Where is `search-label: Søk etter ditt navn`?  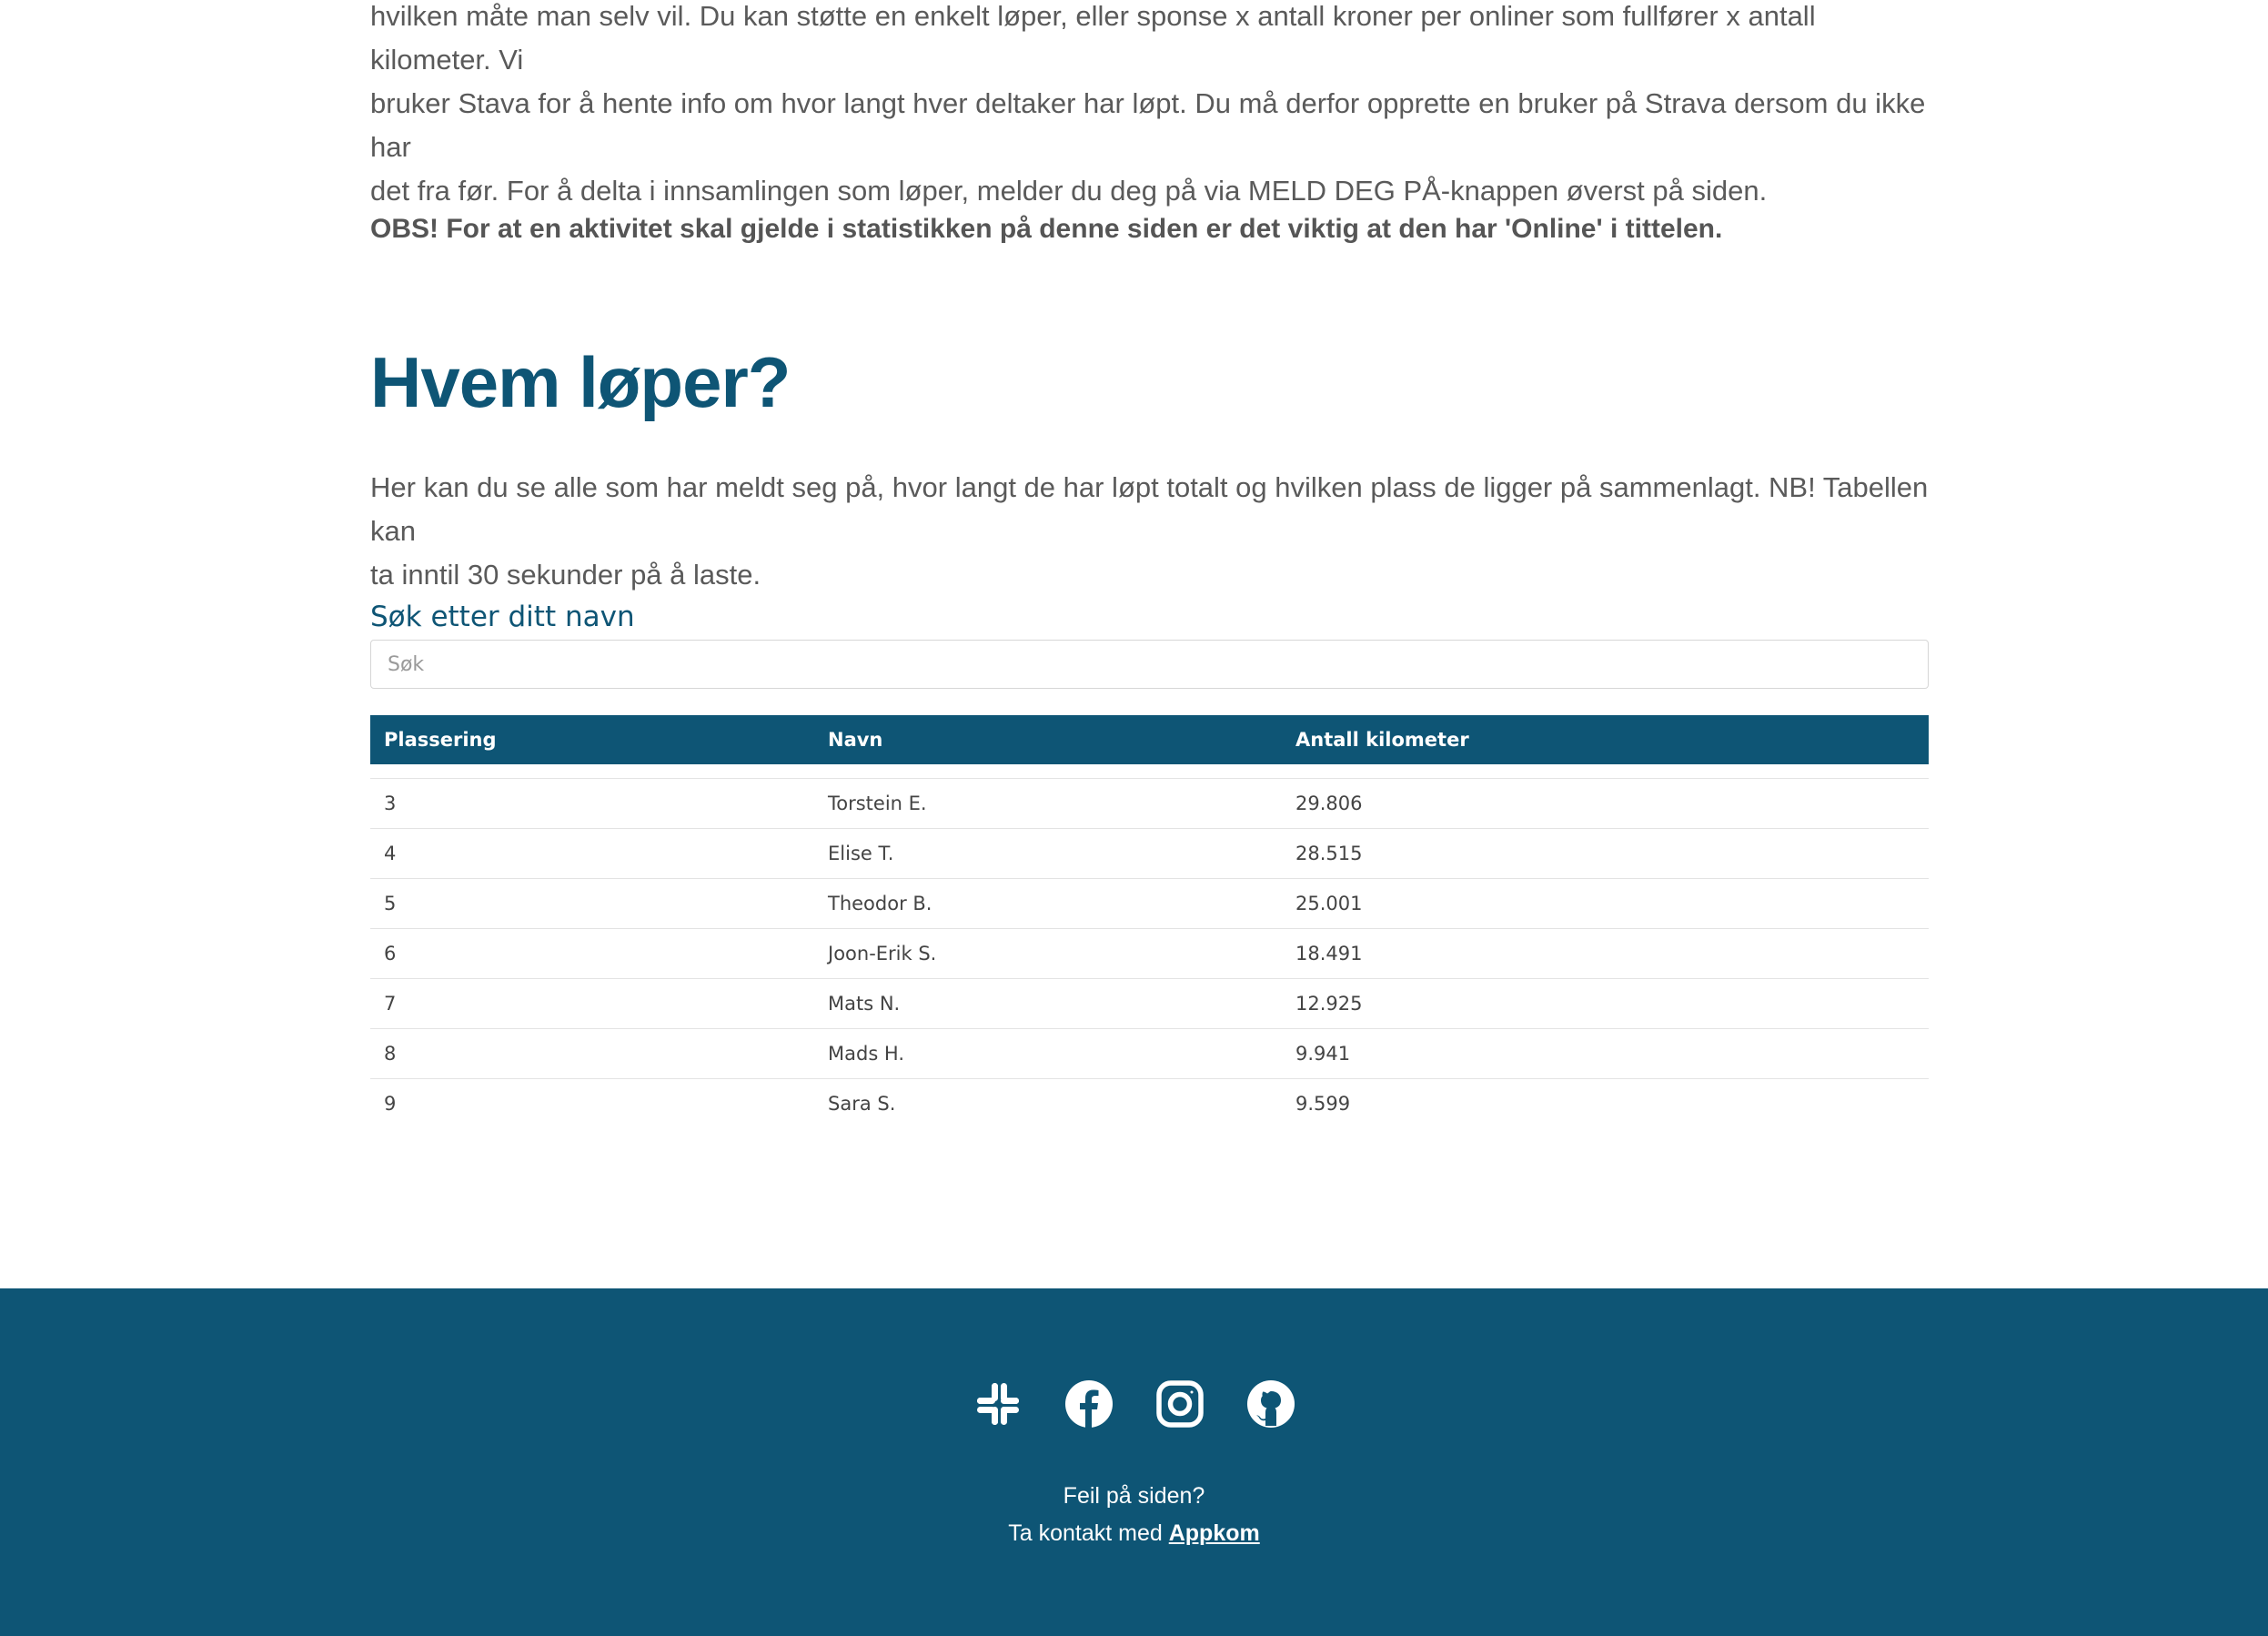 search-label: Søk etter ditt navn is located at coordinates (503, 617).